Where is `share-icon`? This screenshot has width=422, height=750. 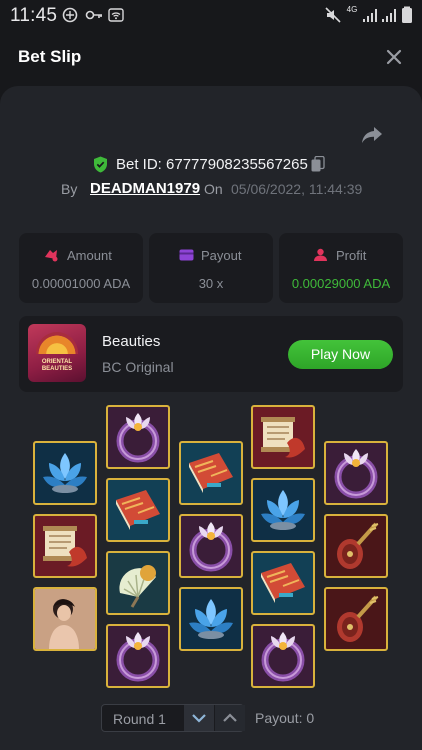 share-icon is located at coordinates (372, 135).